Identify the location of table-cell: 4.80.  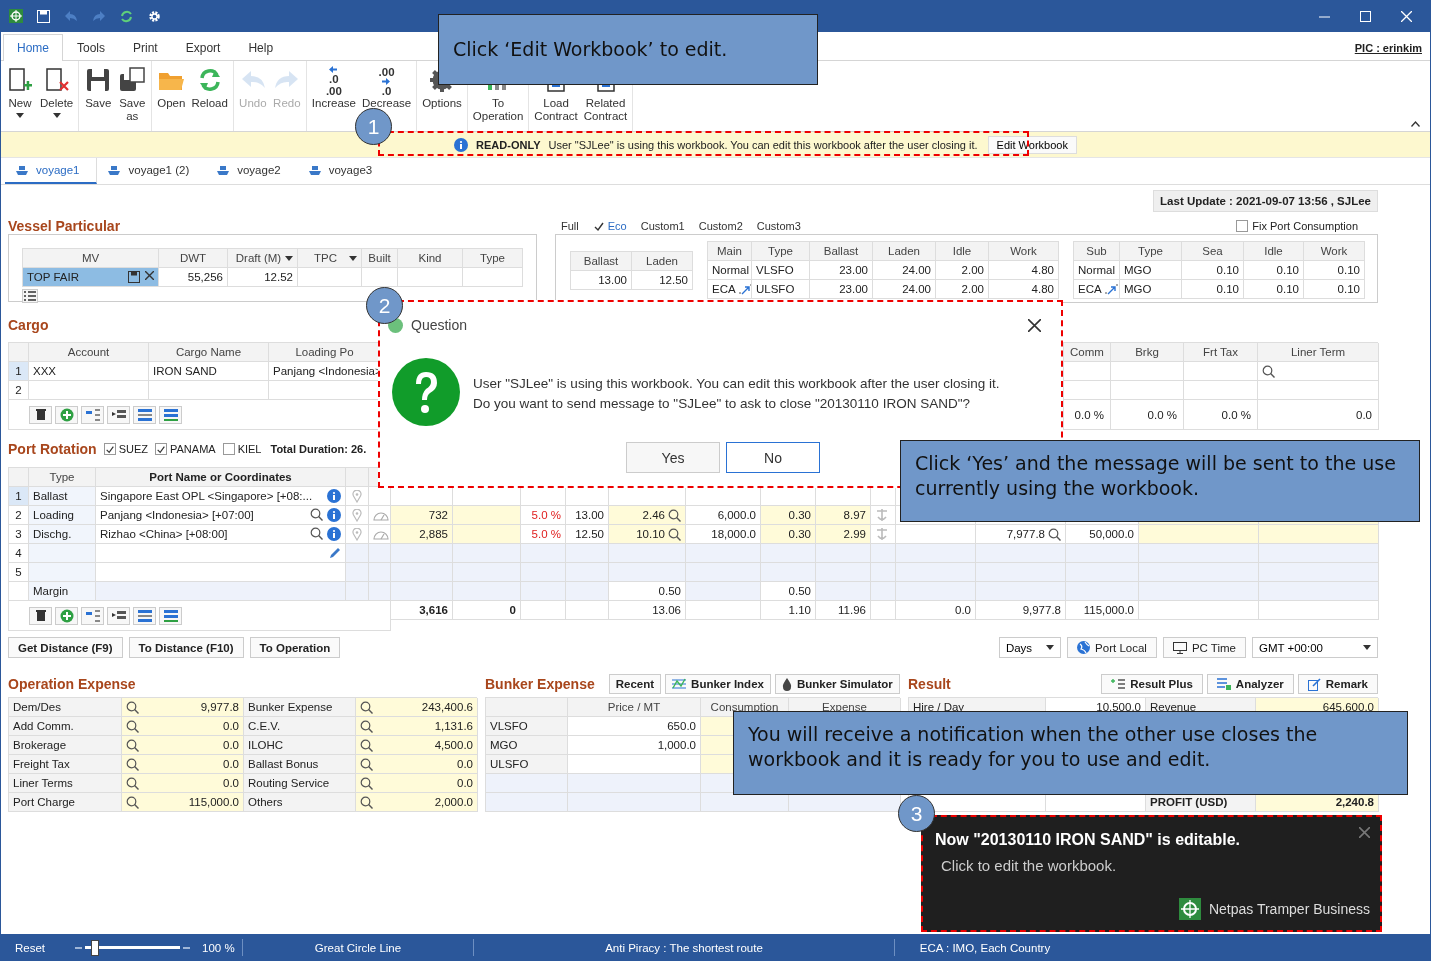
(1024, 270).